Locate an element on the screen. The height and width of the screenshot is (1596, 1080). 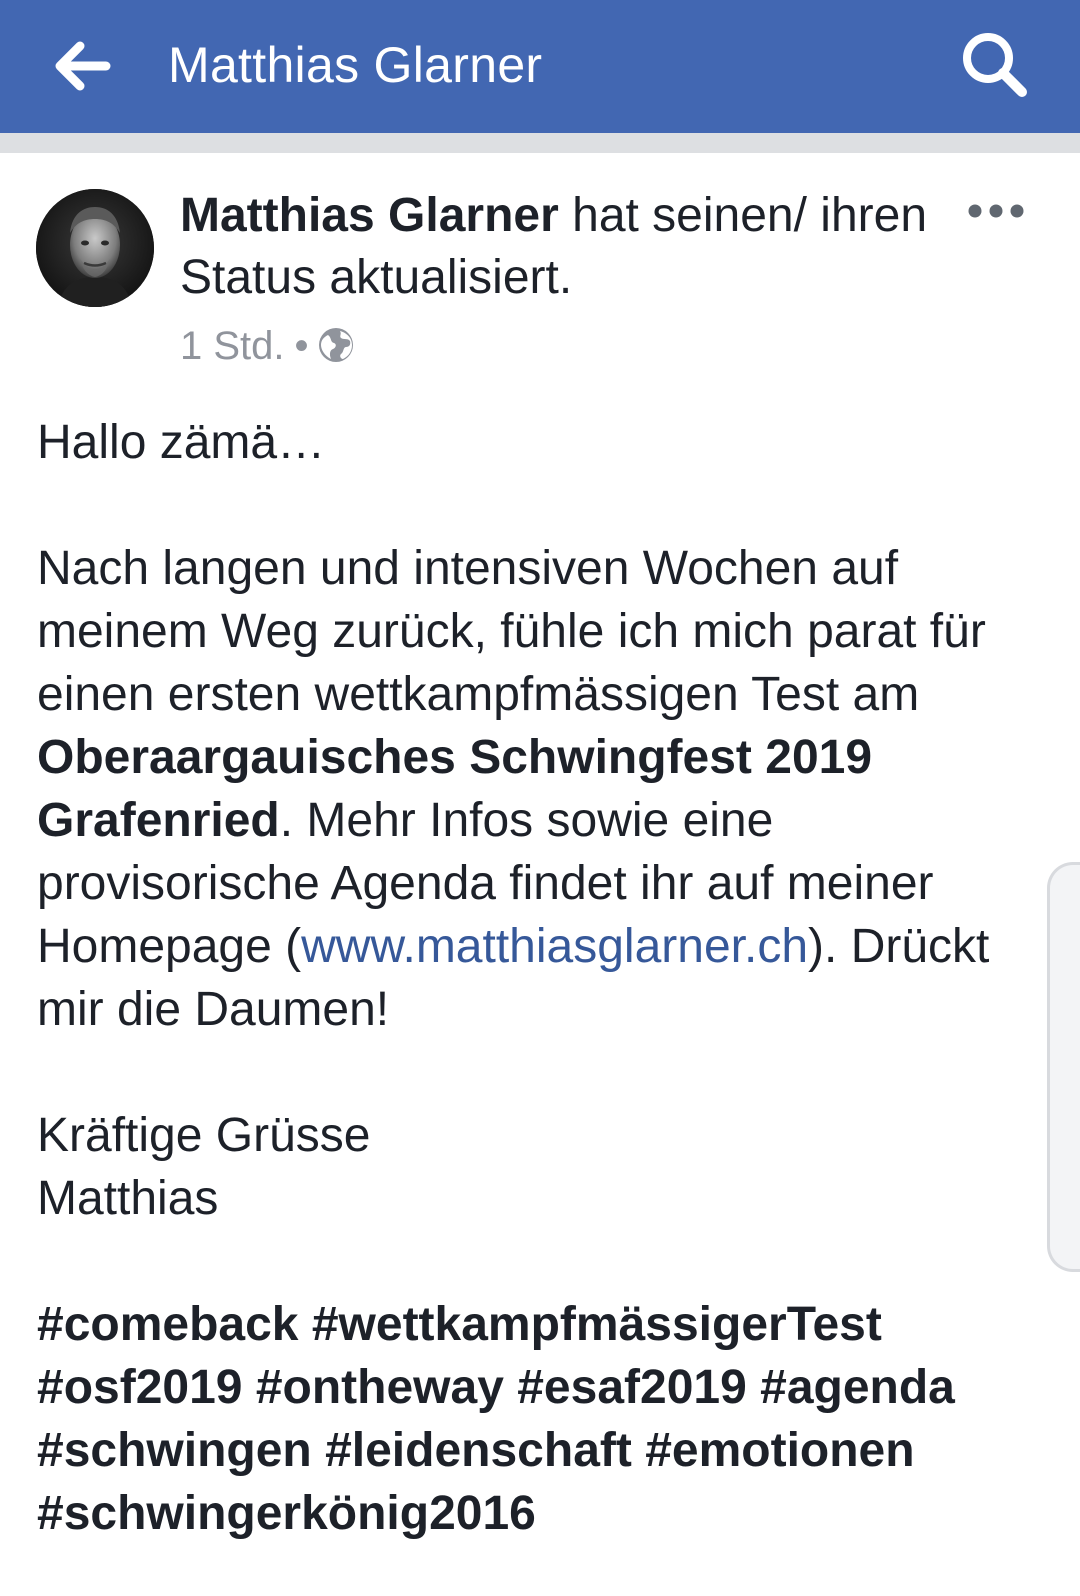
hashtag-link: #comeback is located at coordinates (168, 1324).